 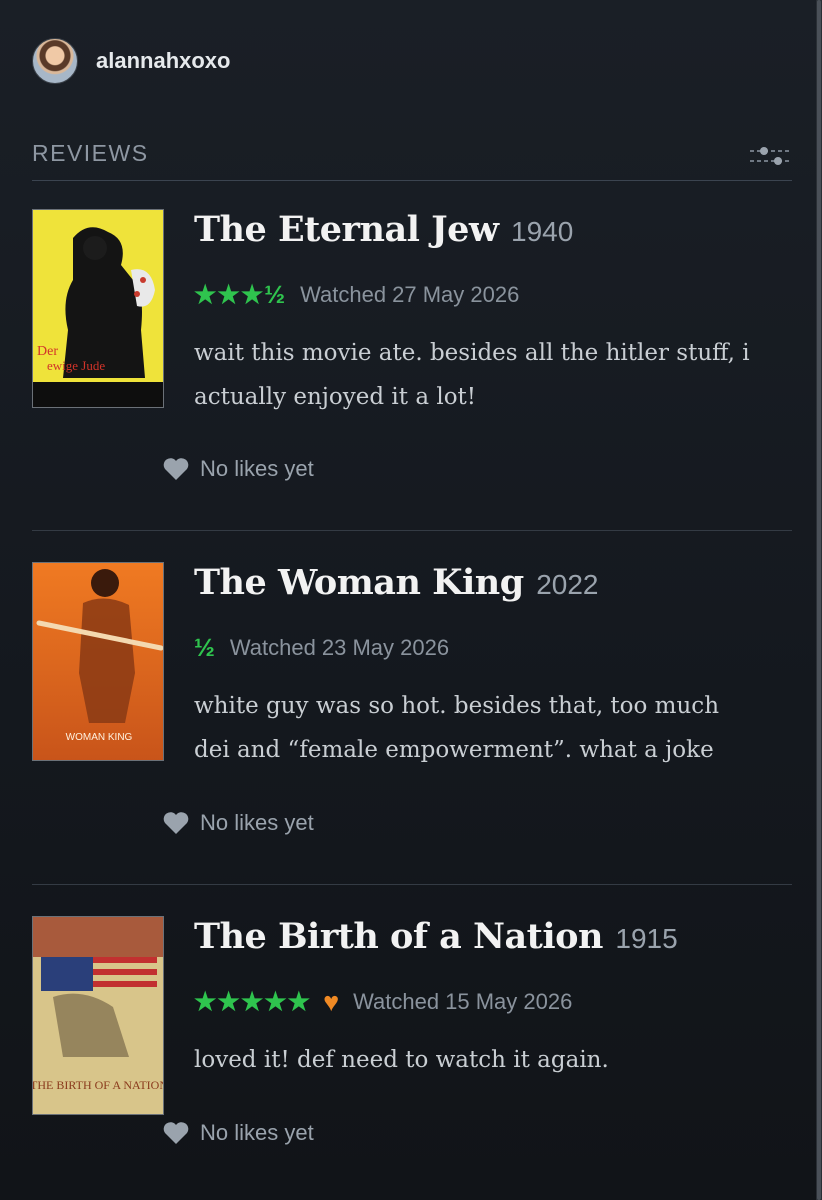 I want to click on username: alannahxoxo, so click(x=163, y=61).